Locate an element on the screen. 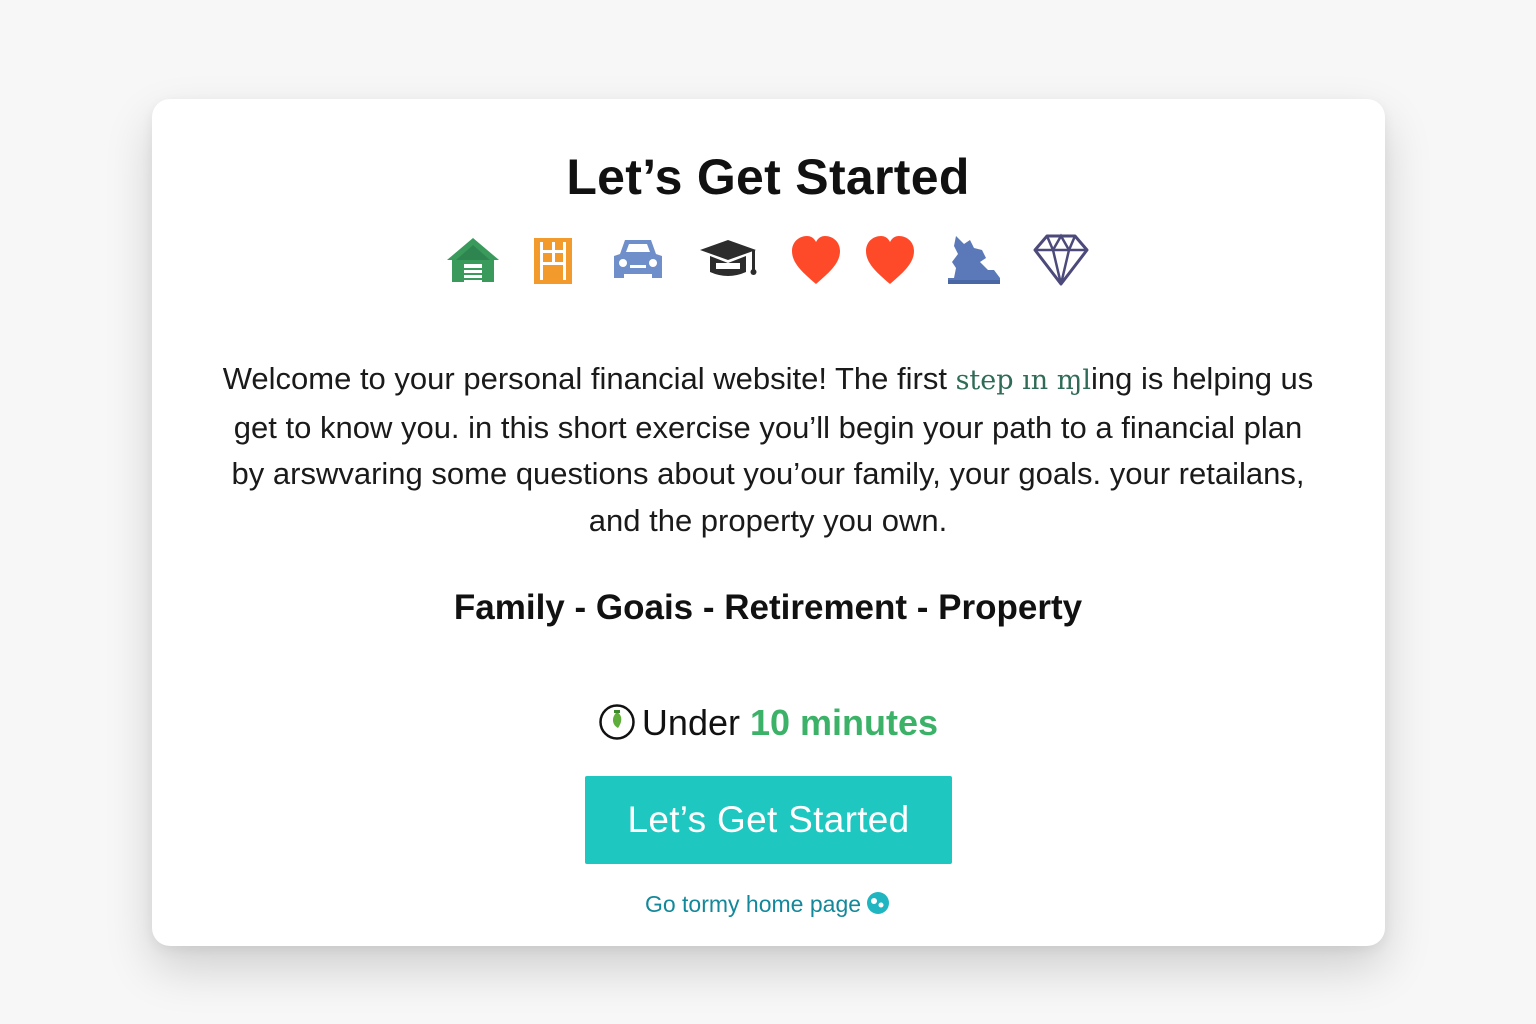 This screenshot has height=1024, width=1536. mountain-figure-icon is located at coordinates (974, 260).